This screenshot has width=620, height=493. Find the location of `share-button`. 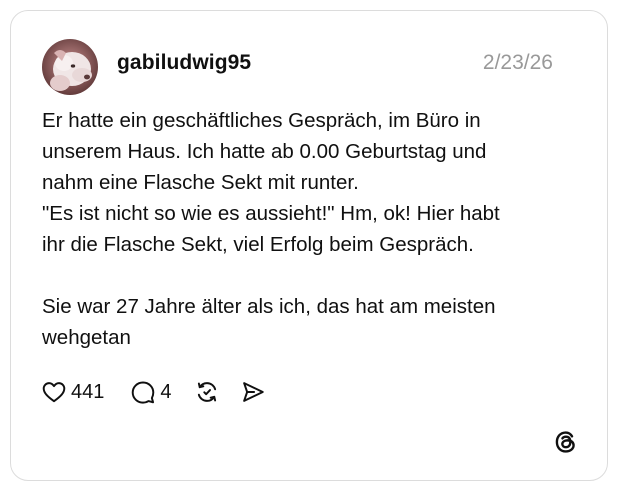

share-button is located at coordinates (253, 392).